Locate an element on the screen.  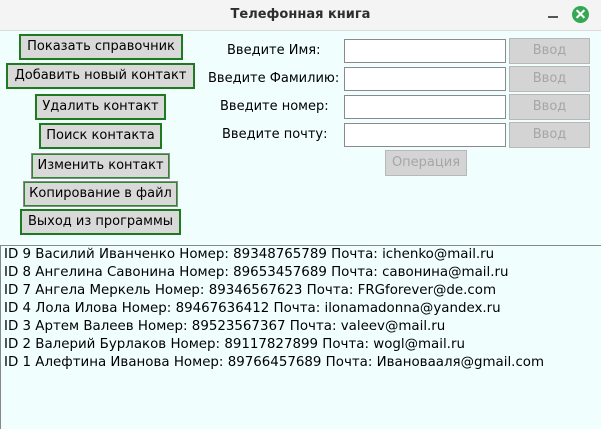
last-name-input is located at coordinates (425, 79).